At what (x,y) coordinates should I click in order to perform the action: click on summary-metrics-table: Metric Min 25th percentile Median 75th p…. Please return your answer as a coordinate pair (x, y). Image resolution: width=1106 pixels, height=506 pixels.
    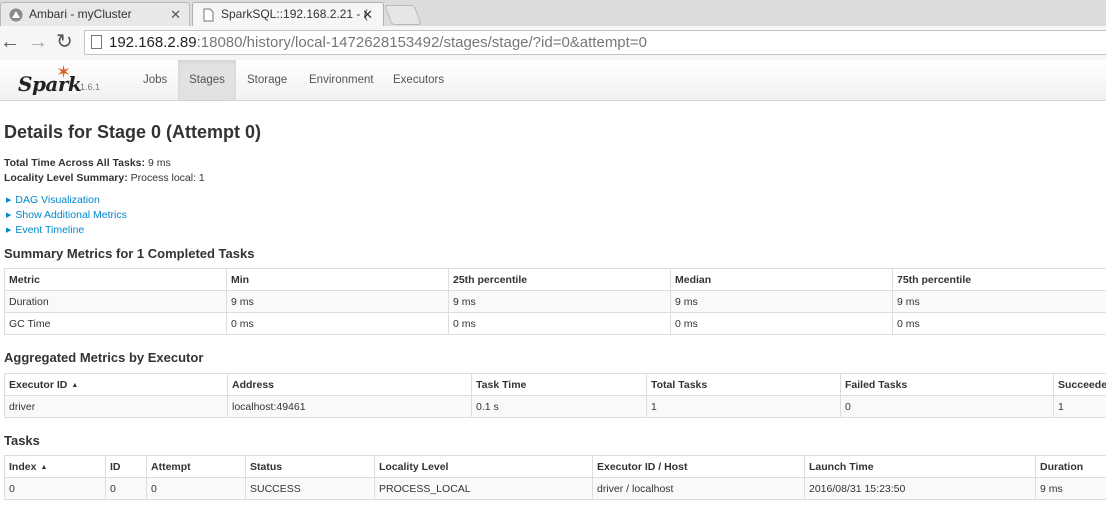
    Looking at the image, I should click on (555, 301).